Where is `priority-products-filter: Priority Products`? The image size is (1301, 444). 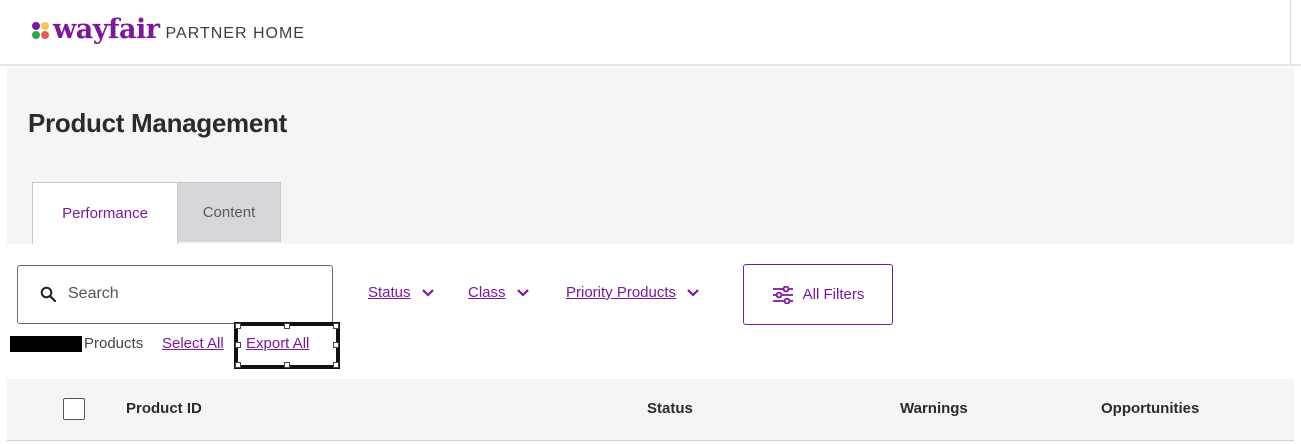 priority-products-filter: Priority Products is located at coordinates (633, 292).